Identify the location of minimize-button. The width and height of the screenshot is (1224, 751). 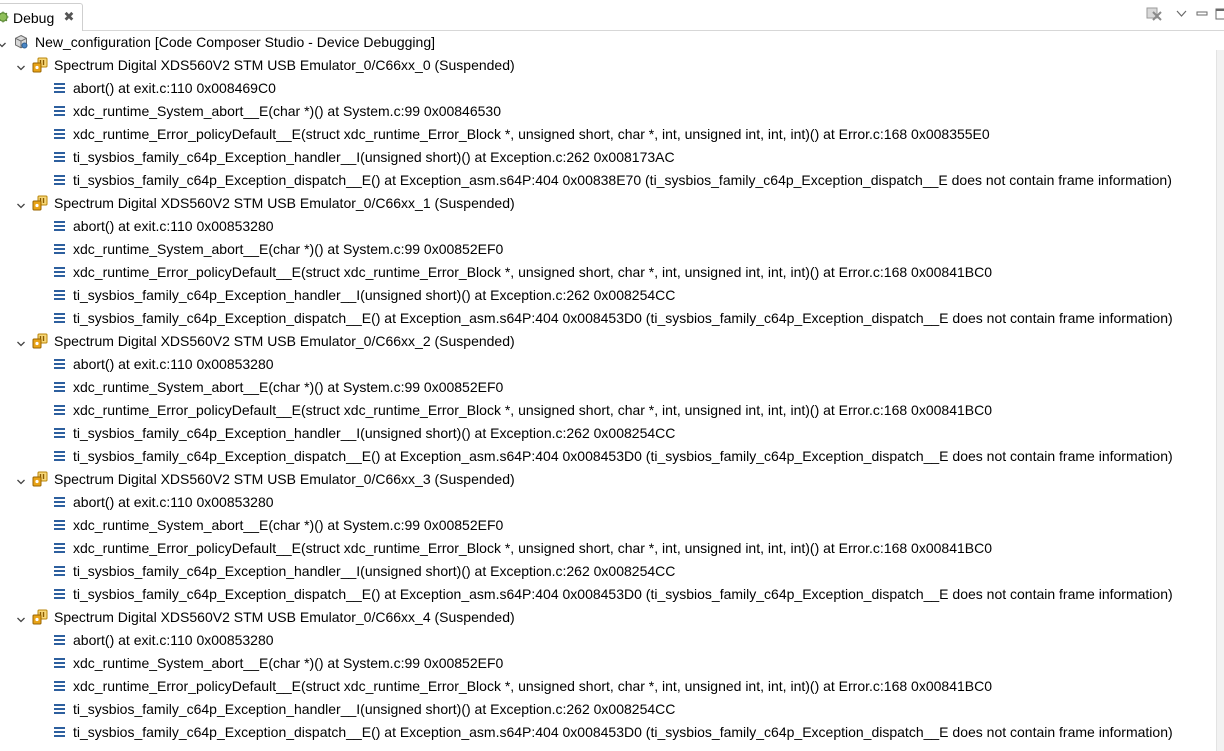
(1202, 14).